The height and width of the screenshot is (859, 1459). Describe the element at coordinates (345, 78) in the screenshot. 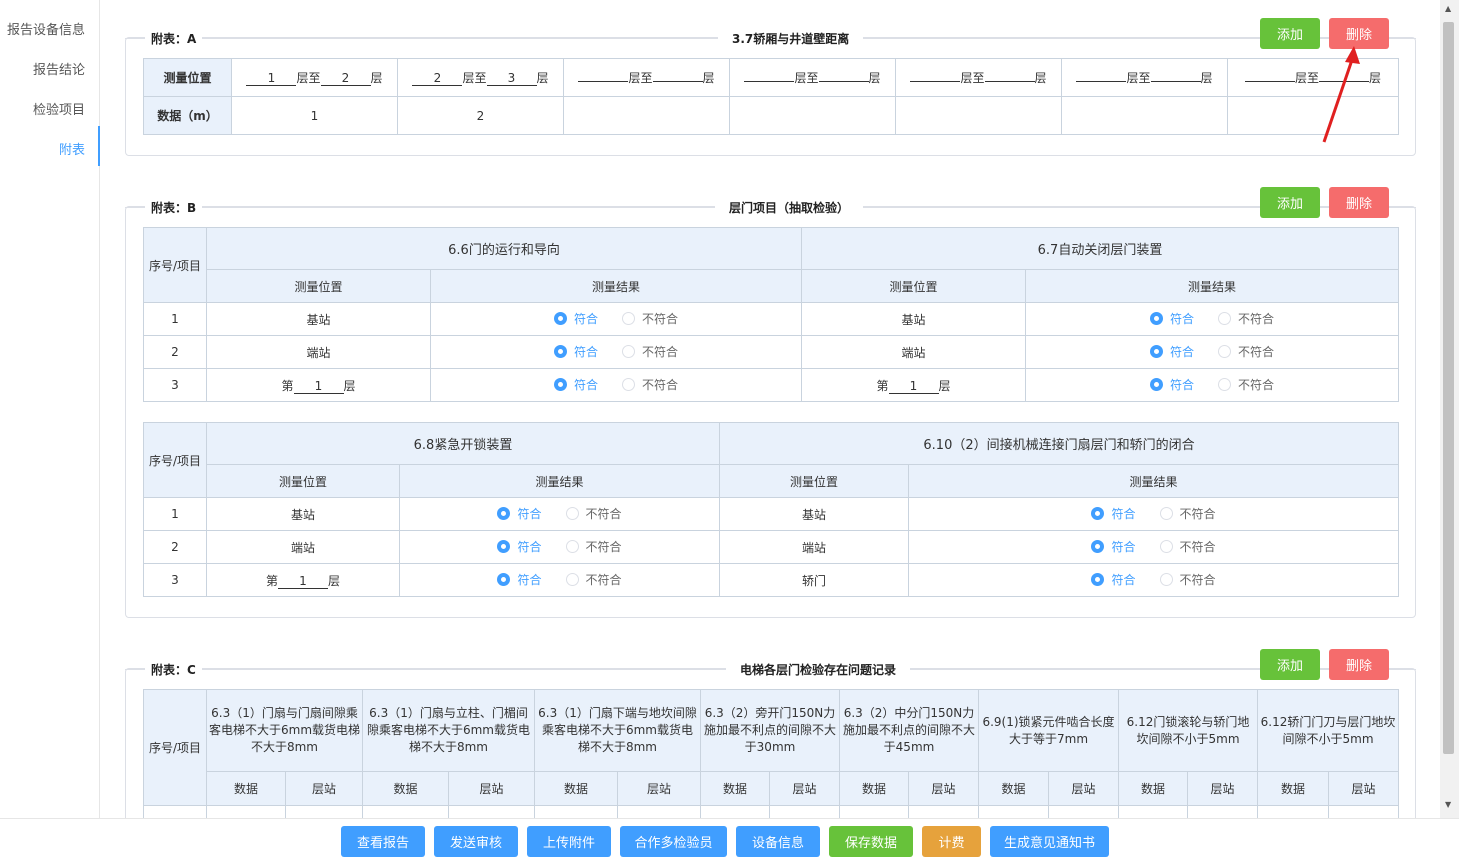

I see `floor-to-input: 2` at that location.